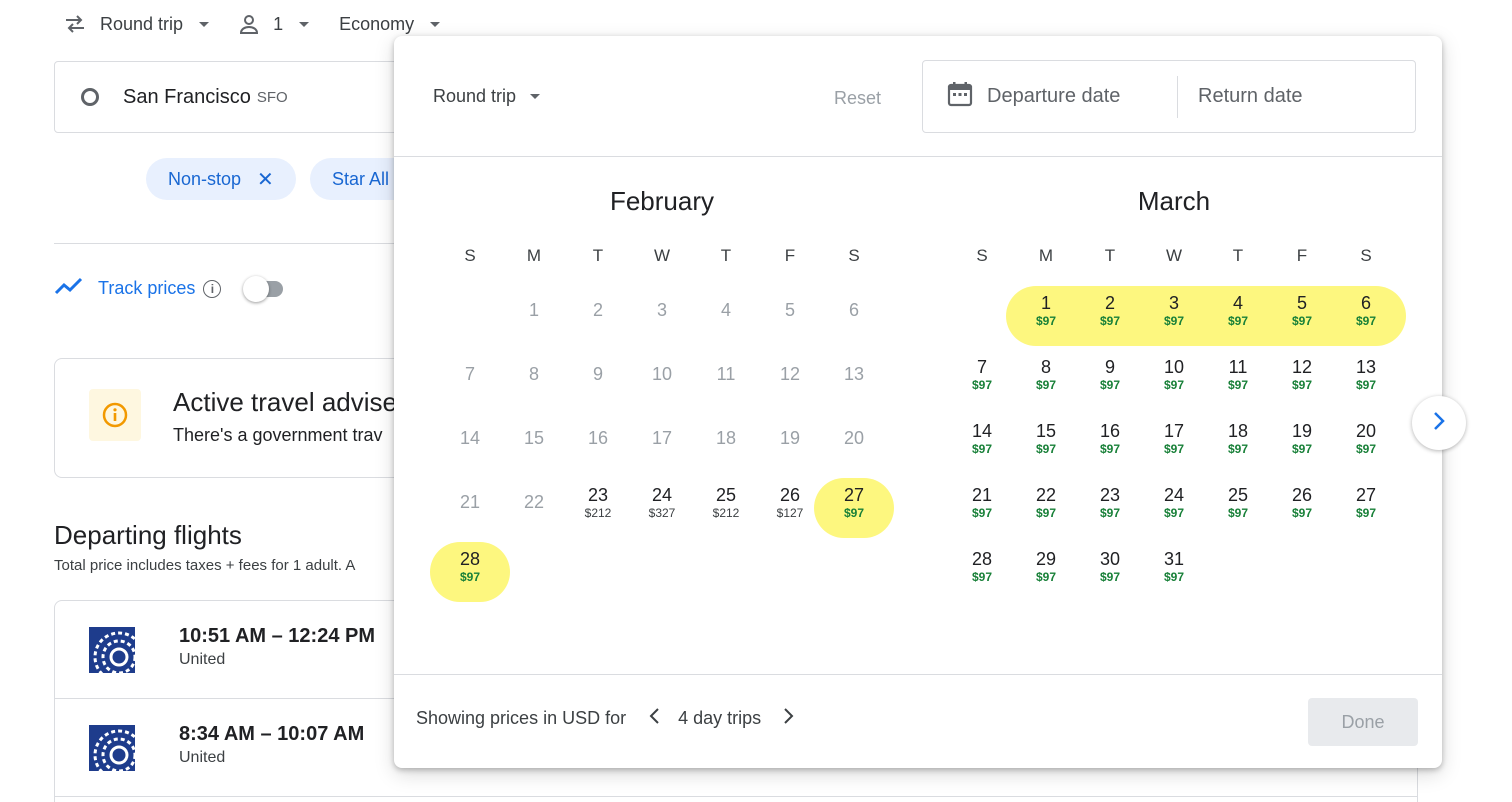 Image resolution: width=1512 pixels, height=802 pixels. What do you see at coordinates (654, 718) in the screenshot?
I see `chevron-left-icon` at bounding box center [654, 718].